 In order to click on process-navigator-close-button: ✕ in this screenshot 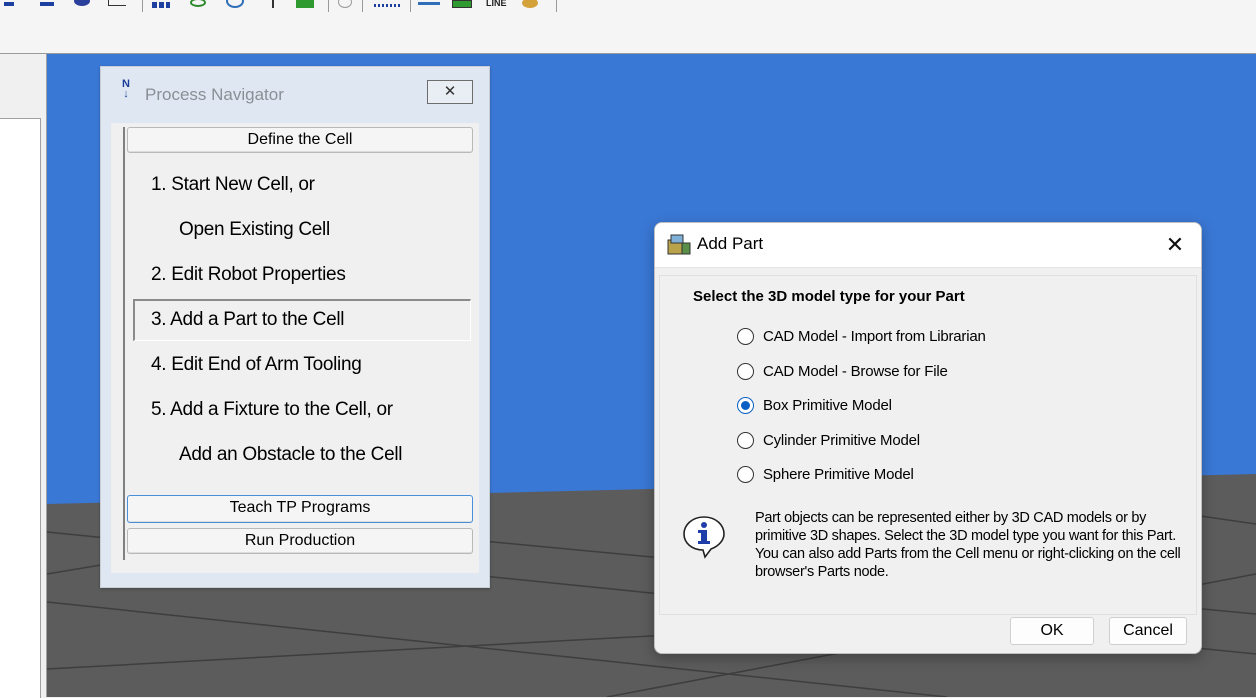, I will do `click(450, 92)`.